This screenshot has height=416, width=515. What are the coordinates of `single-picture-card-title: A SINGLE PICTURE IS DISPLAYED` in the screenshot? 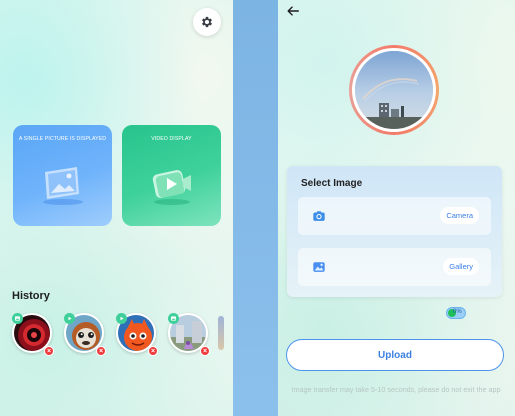 It's located at (62, 139).